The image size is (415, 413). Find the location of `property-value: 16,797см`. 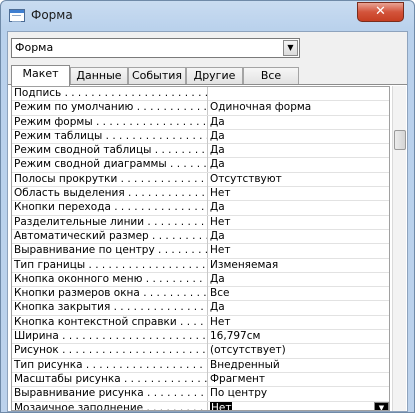

property-value: 16,797см is located at coordinates (298, 337).